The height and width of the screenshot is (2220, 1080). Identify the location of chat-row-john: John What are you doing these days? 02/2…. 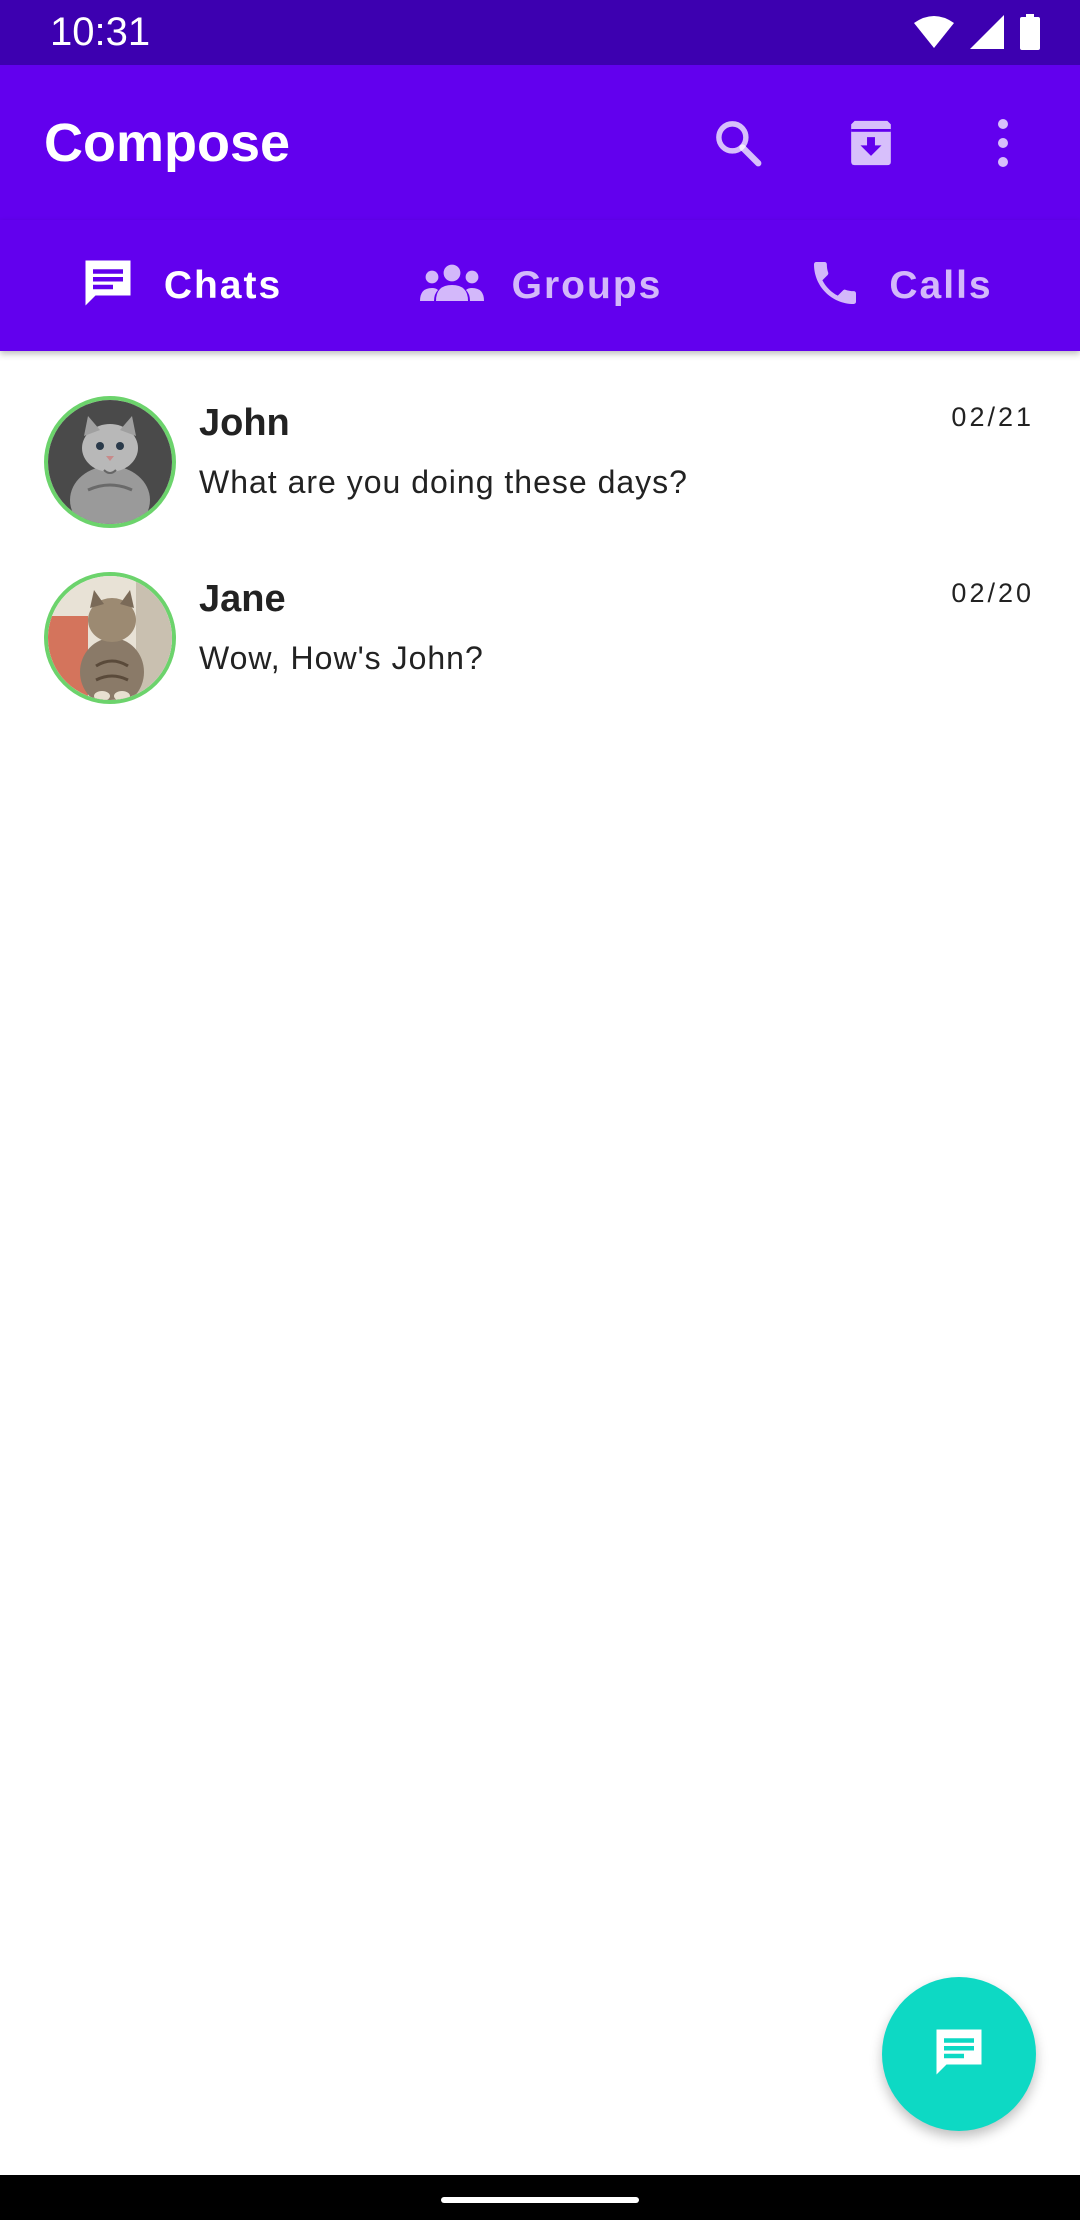
(540, 439).